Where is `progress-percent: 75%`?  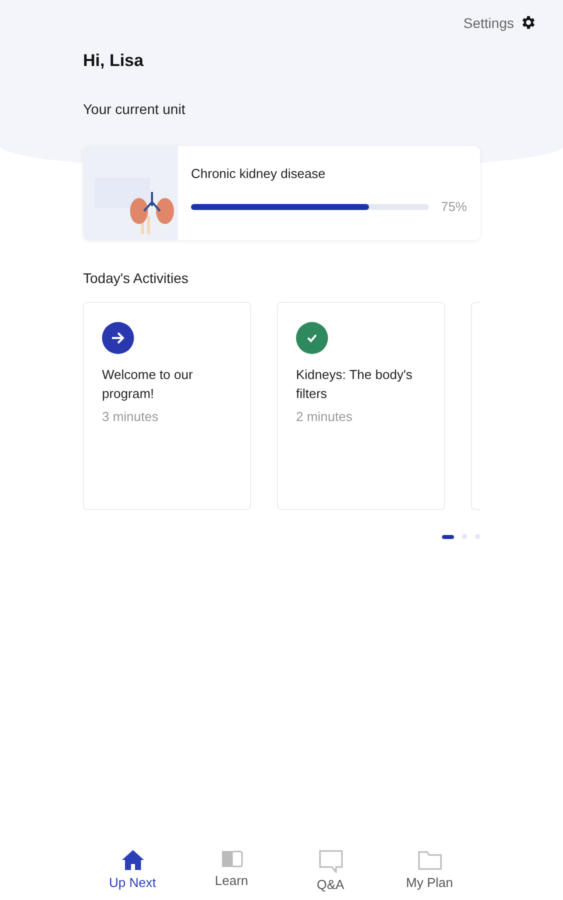 progress-percent: 75% is located at coordinates (453, 206).